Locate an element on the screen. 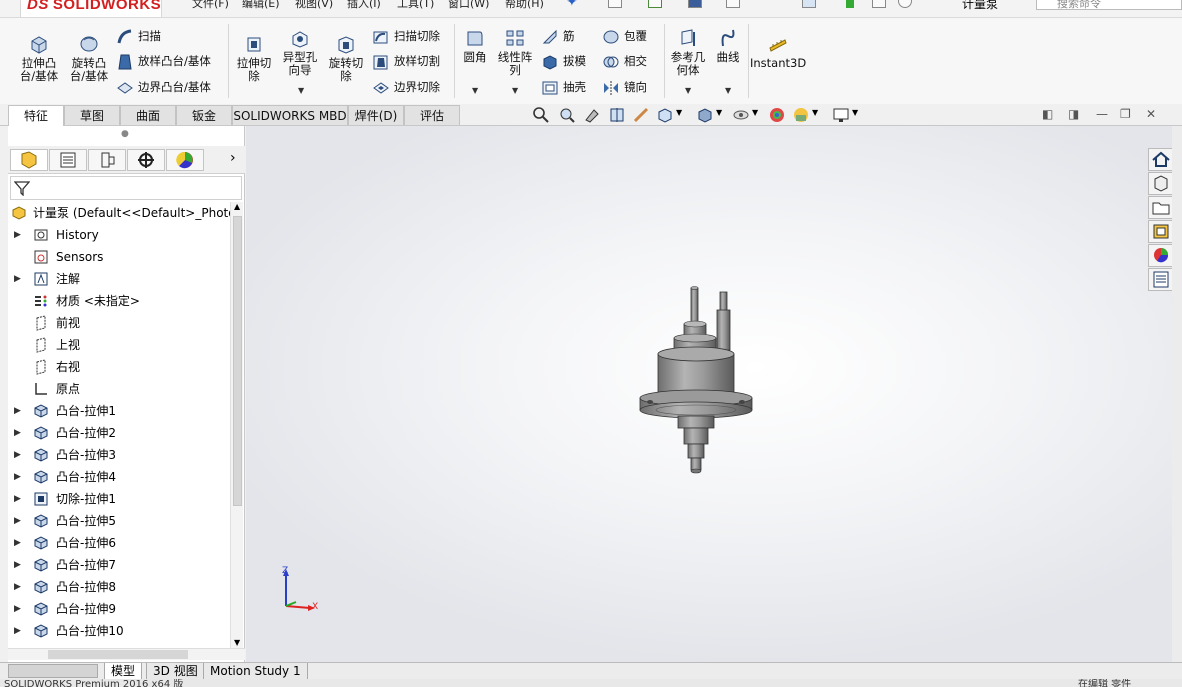 This screenshot has width=1182, height=687. hide-show-items-icon is located at coordinates (741, 115).